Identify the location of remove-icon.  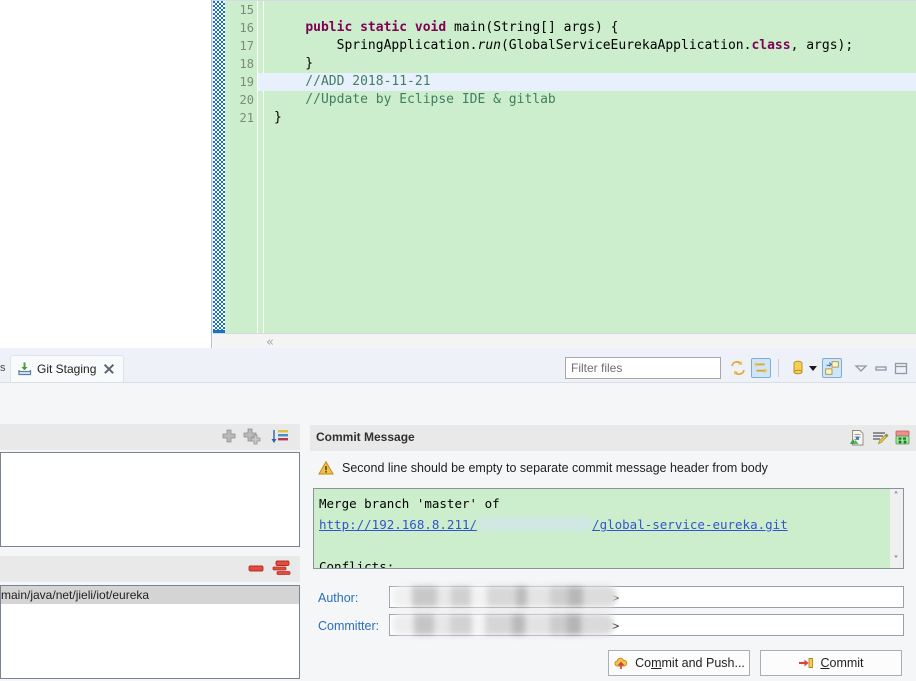
(257, 569).